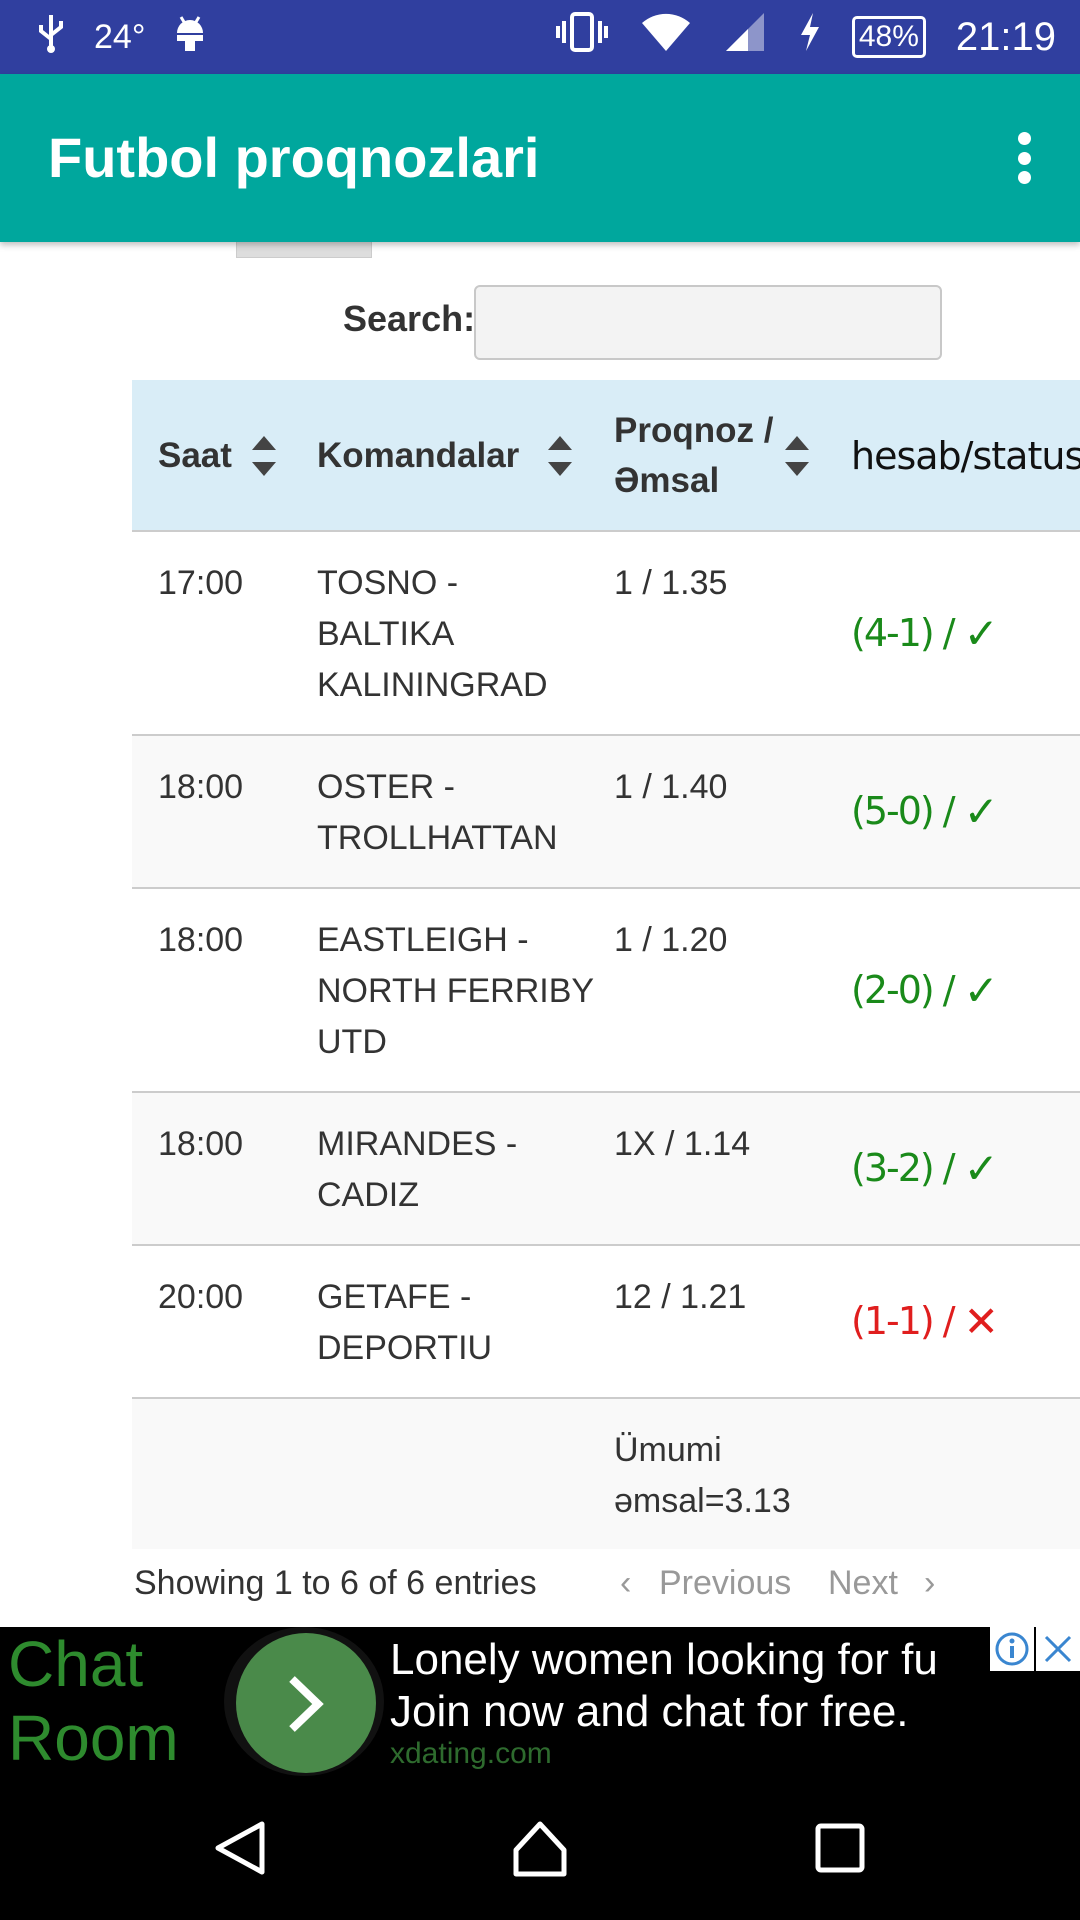 Image resolution: width=1080 pixels, height=1920 pixels. I want to click on match-result: (2-0) / ✓, so click(925, 990).